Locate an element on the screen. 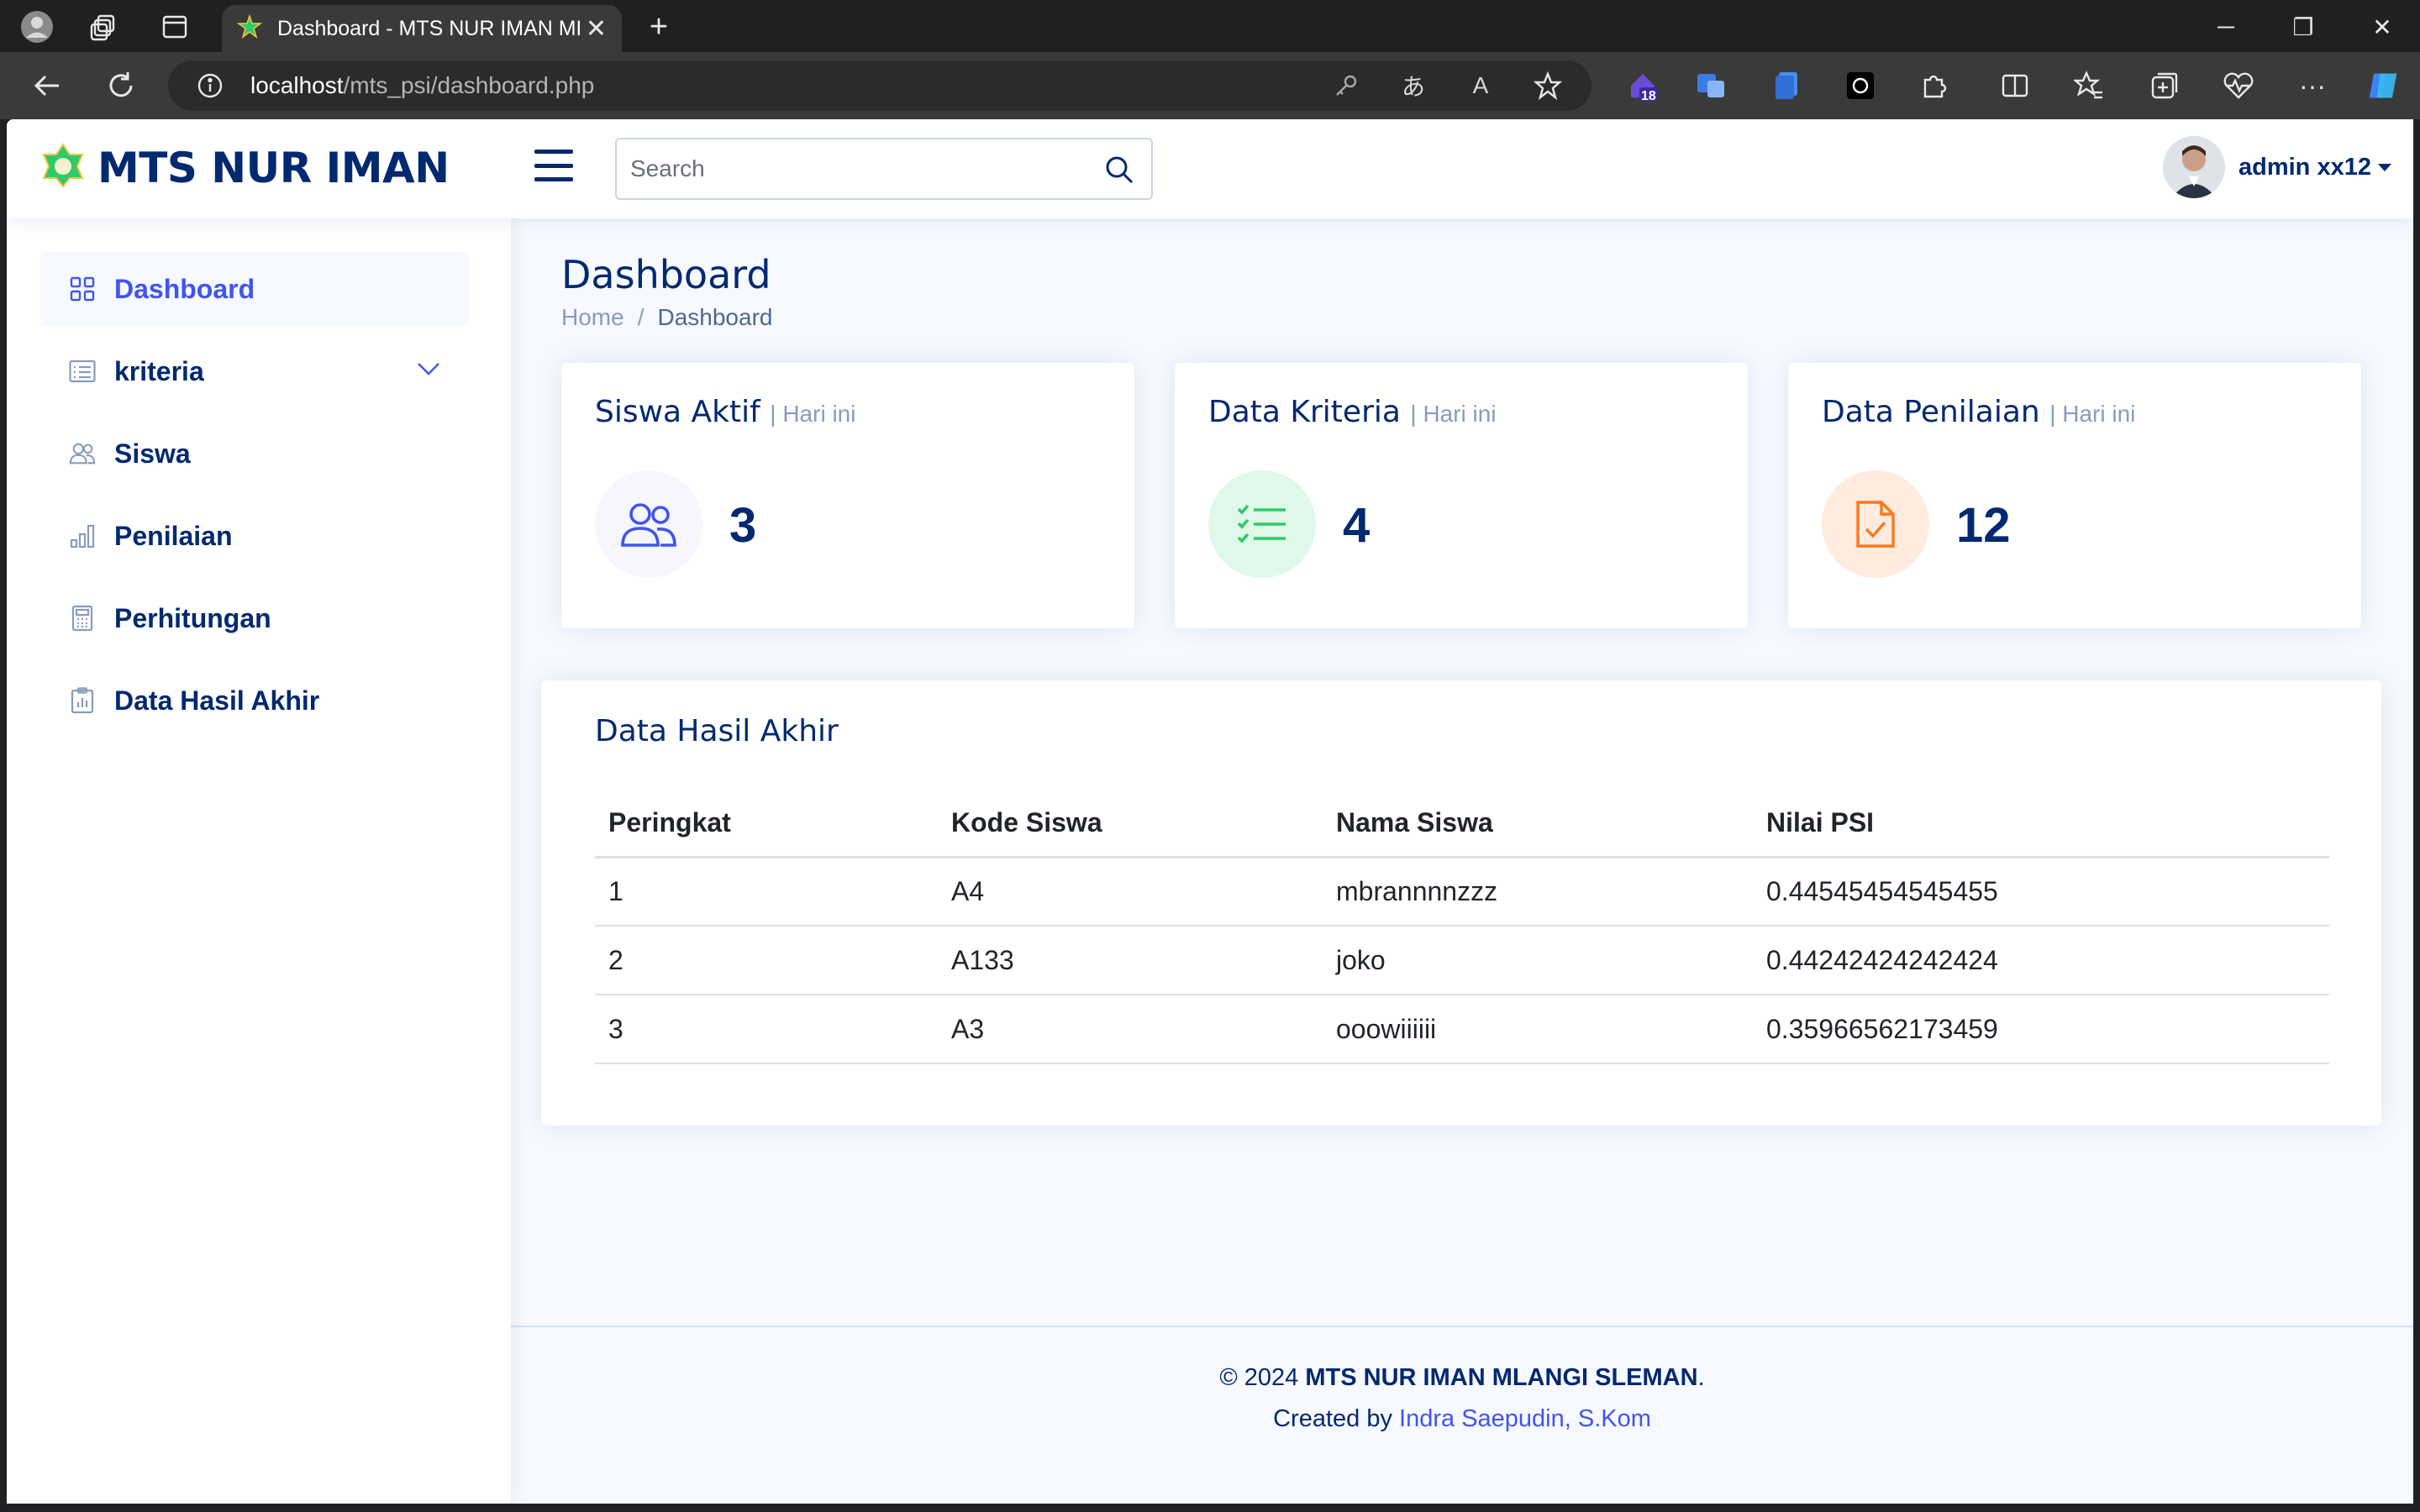 This screenshot has width=2420, height=1512. footer-org: MTS NUR IMAN MLANGI SLEMAN is located at coordinates (1501, 1377).